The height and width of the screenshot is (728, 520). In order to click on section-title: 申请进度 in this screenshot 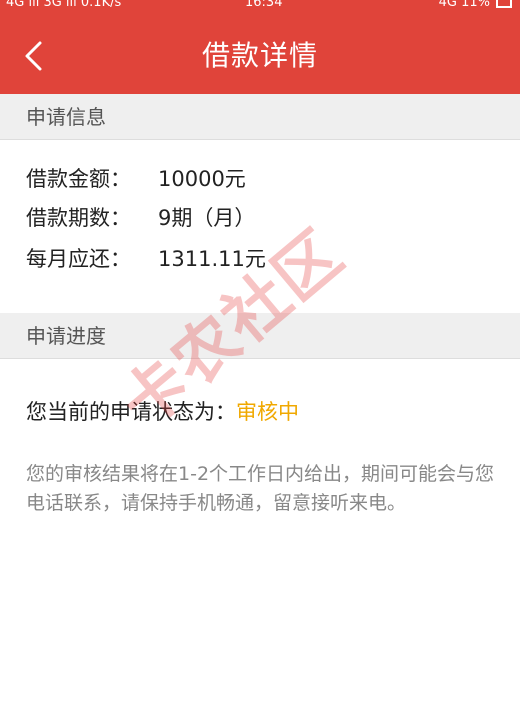, I will do `click(66, 336)`.